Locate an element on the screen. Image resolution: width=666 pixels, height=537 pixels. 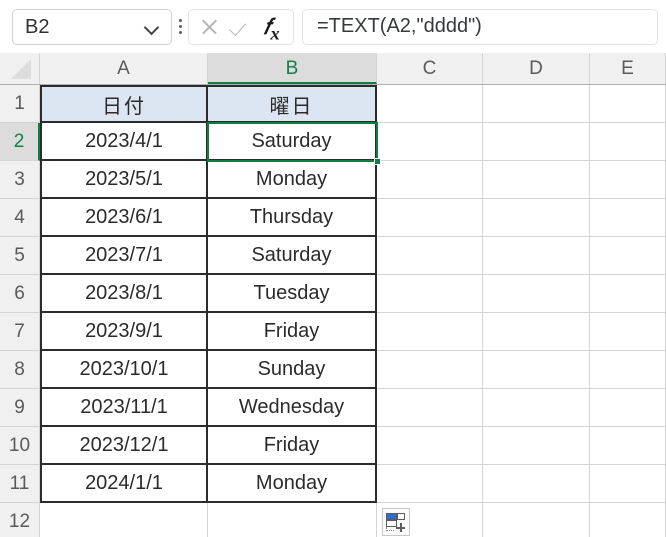
column-header-b: B is located at coordinates (292, 68).